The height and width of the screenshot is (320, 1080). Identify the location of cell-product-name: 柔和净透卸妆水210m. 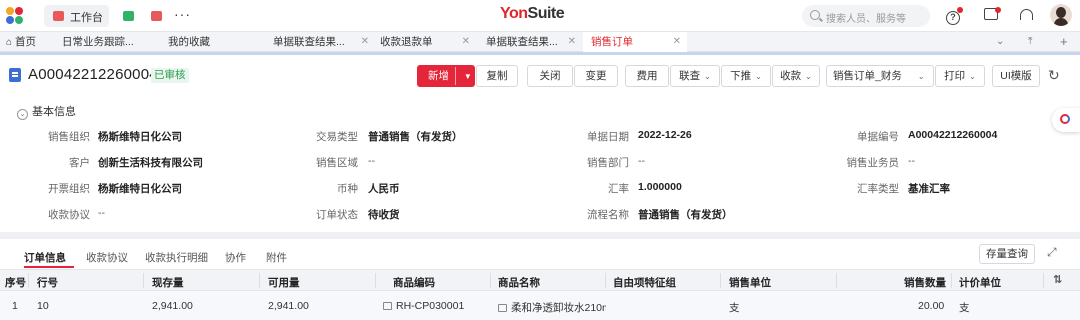
(552, 307).